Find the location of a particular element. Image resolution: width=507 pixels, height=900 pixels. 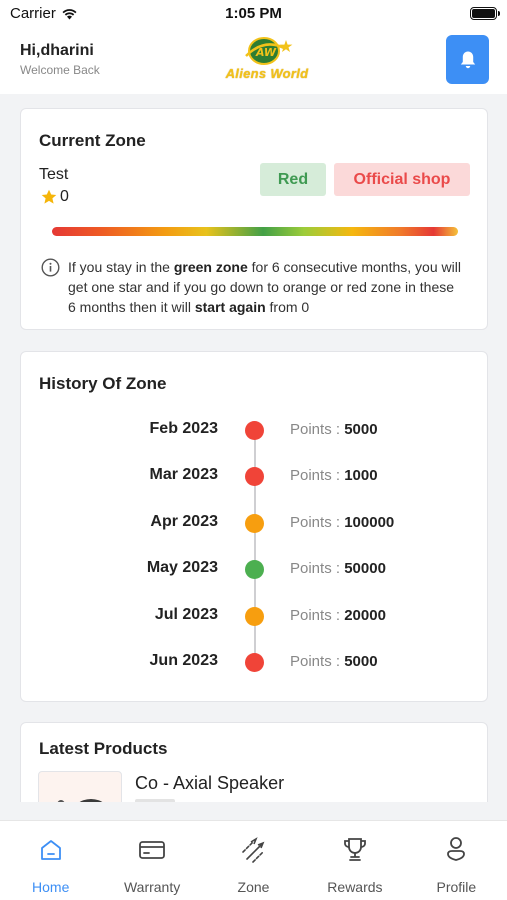

info-icon is located at coordinates (50, 267).